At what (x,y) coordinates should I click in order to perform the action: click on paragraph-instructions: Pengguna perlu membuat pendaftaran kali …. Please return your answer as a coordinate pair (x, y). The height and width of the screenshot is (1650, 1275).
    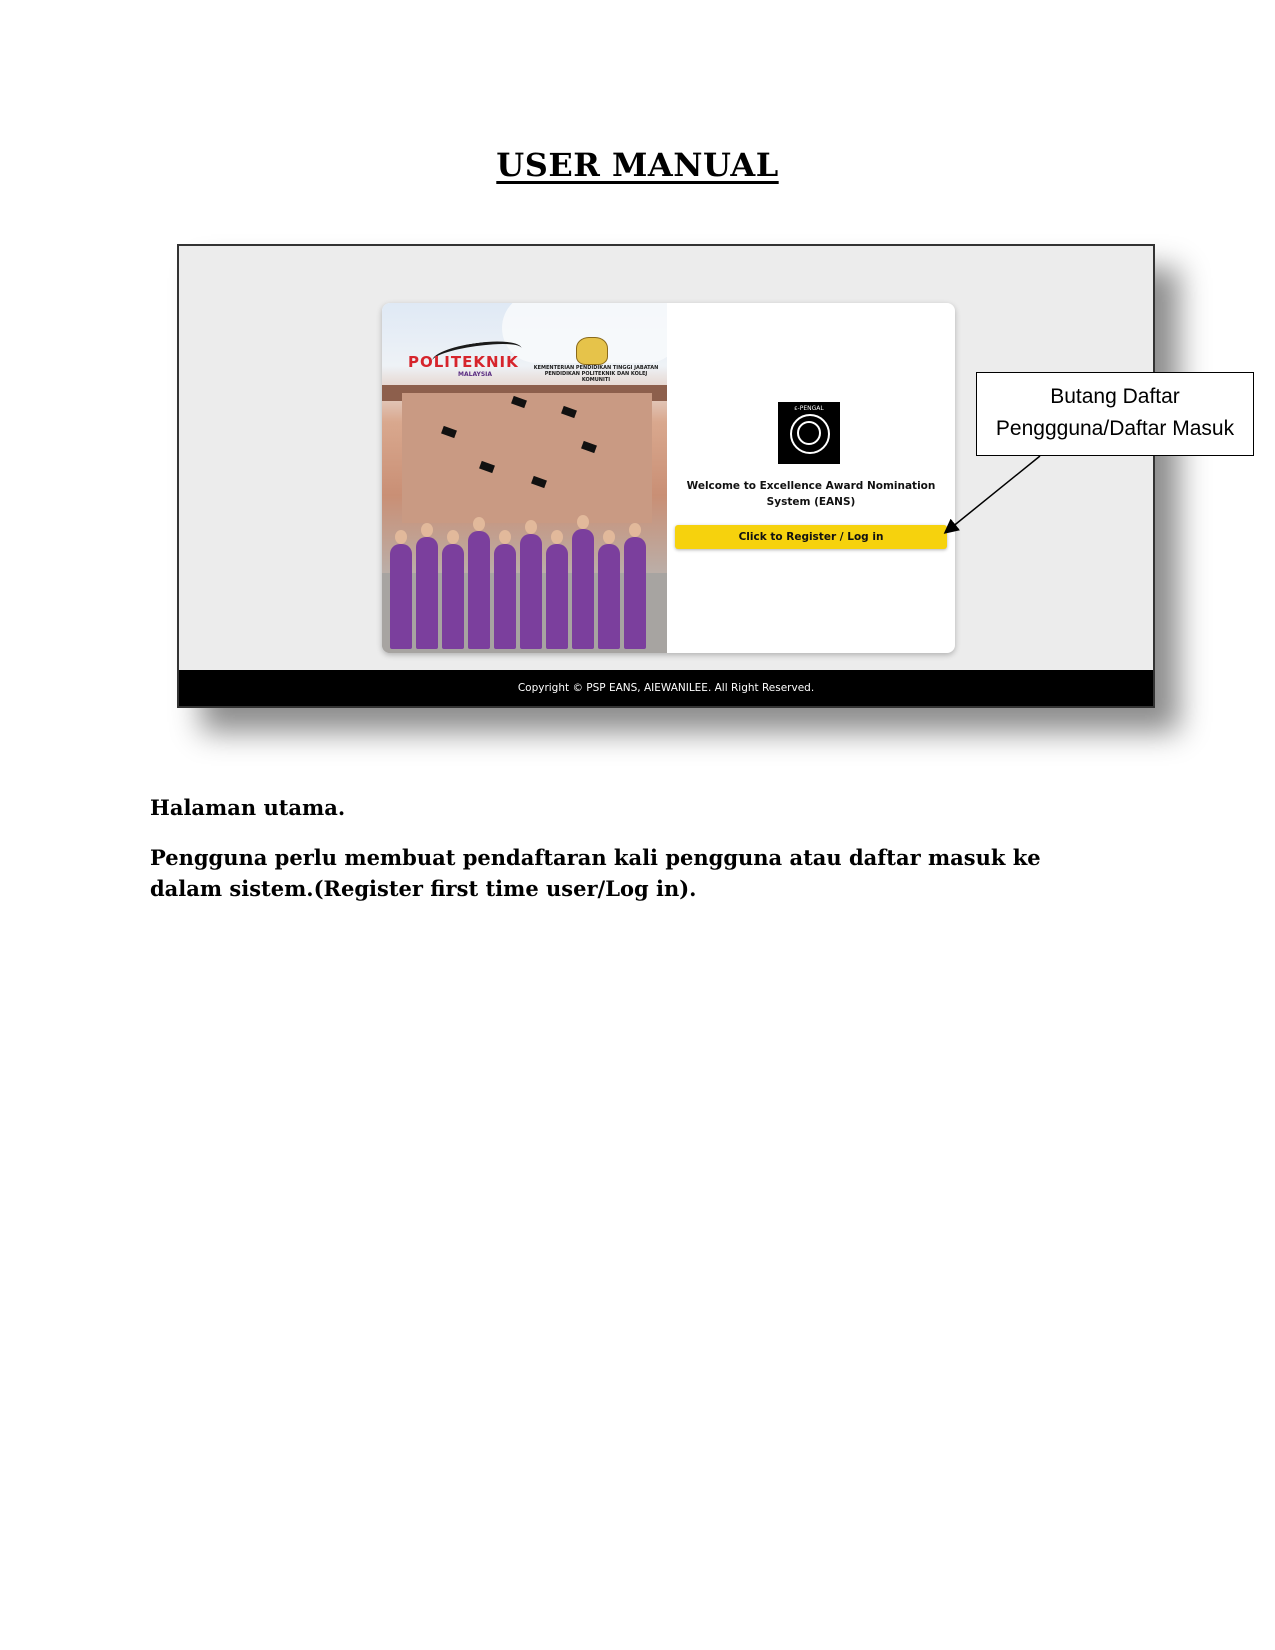
    Looking at the image, I should click on (595, 873).